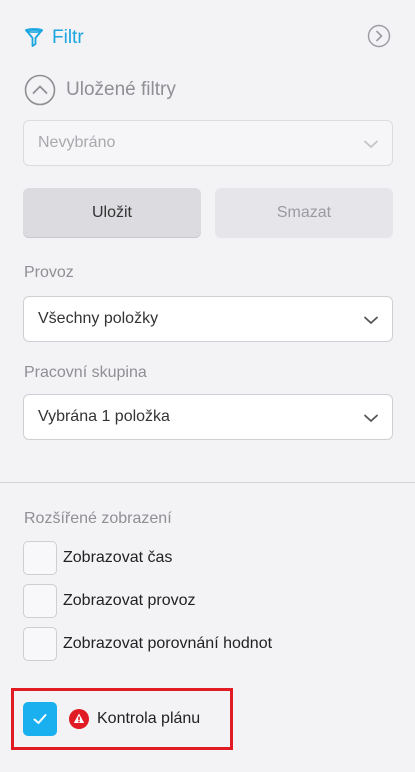 This screenshot has width=415, height=772. Describe the element at coordinates (379, 36) in the screenshot. I see `collapse-panel-button` at that location.